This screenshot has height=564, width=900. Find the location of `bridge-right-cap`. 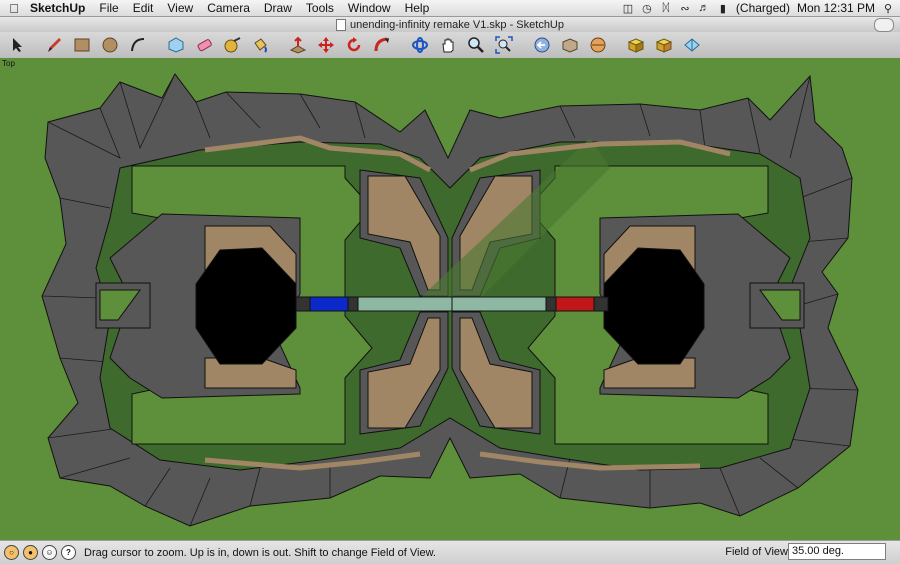

bridge-right-cap is located at coordinates (601, 304).